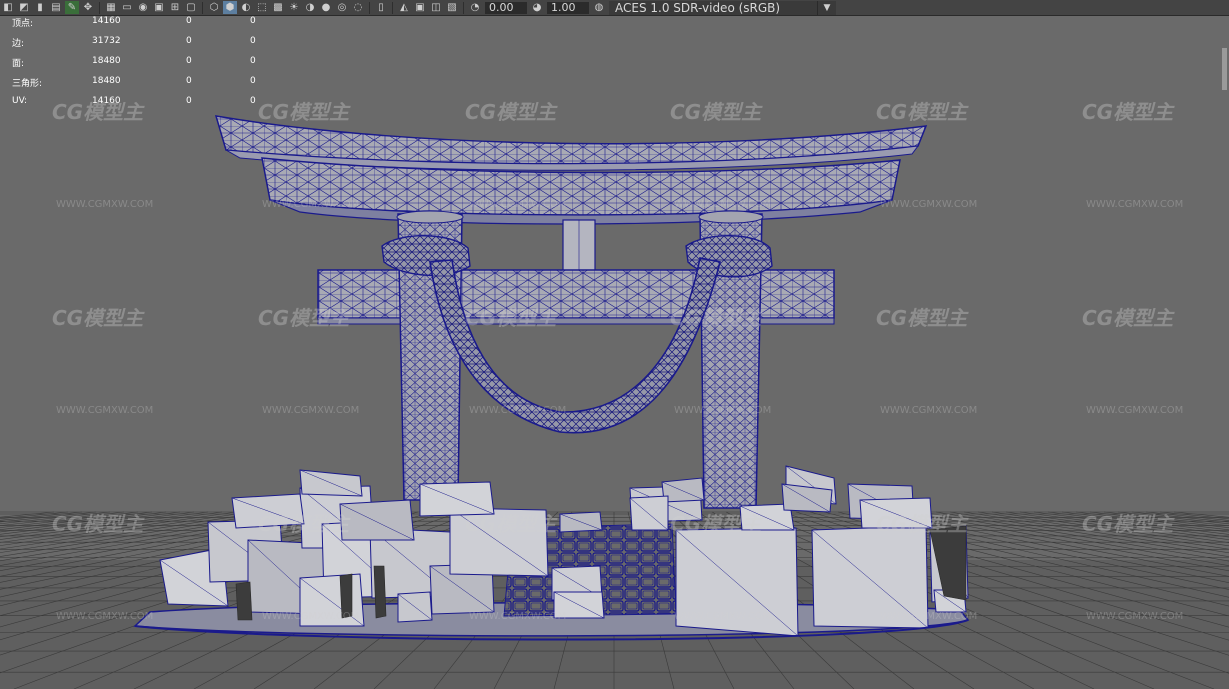  I want to click on color-space-dropdown: ACES 1.0 SDR-video (sRGB), so click(713, 7).